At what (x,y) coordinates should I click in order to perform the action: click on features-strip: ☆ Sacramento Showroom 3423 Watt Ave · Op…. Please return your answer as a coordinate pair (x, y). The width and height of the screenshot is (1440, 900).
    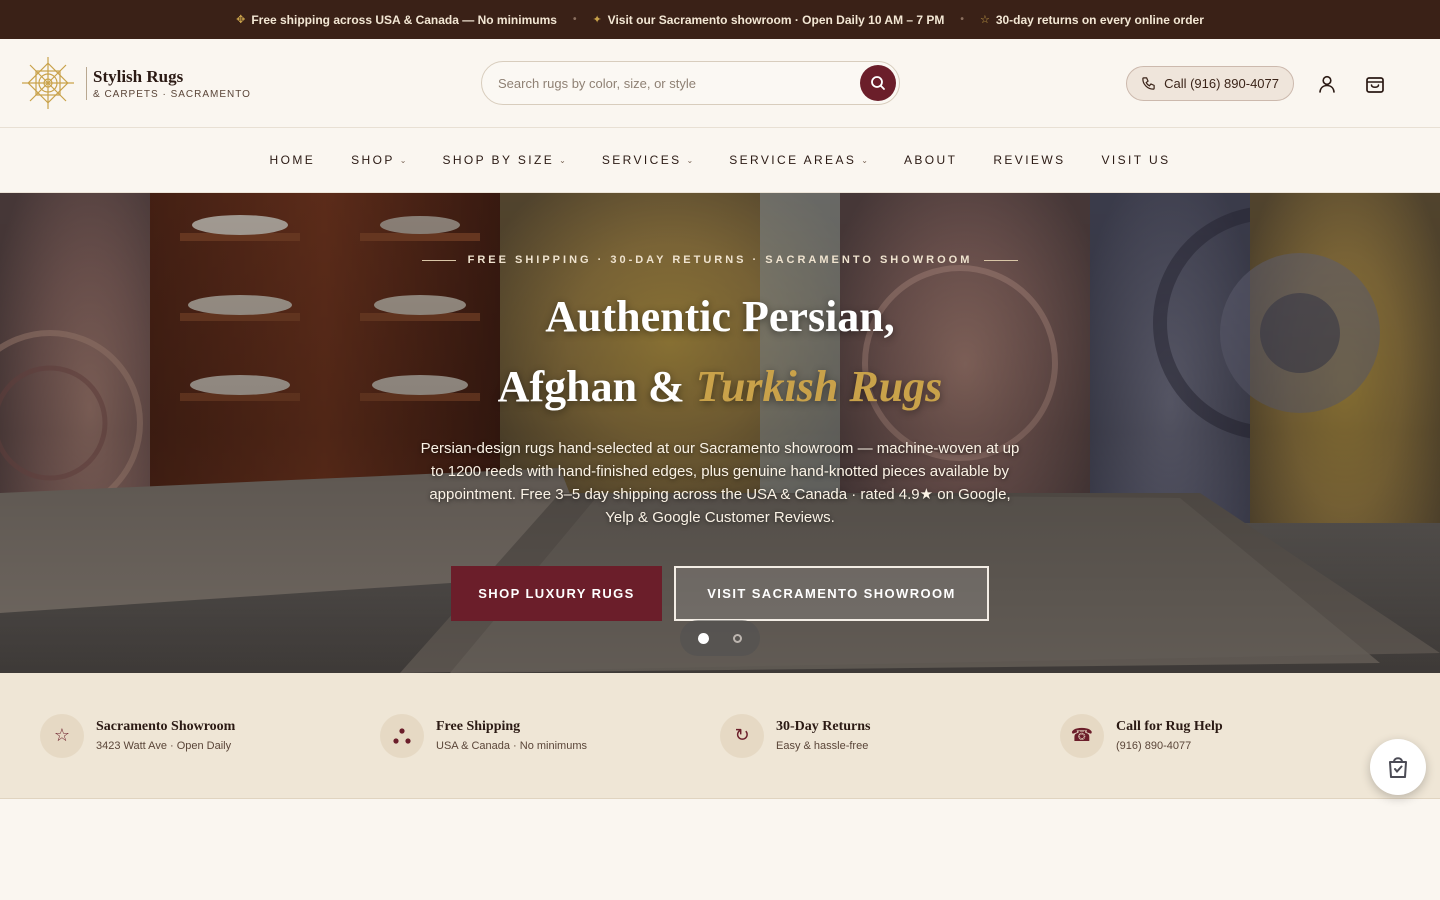
    Looking at the image, I should click on (720, 736).